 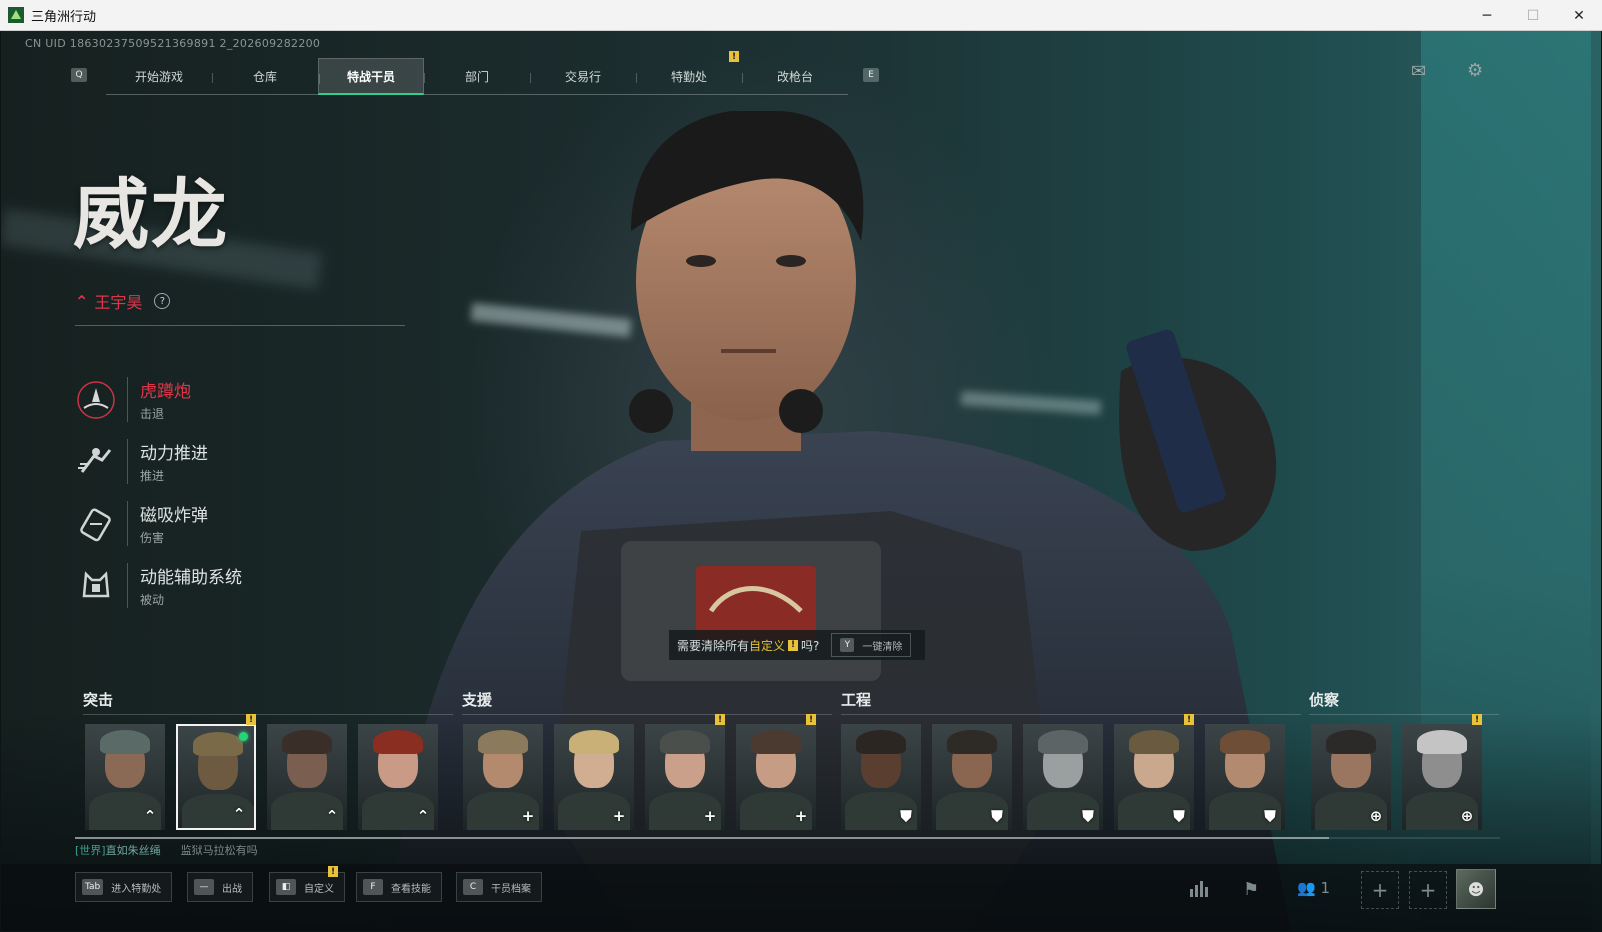 I want to click on hotkey-enter-special-ops: Tab 进入特勤处, so click(x=124, y=887).